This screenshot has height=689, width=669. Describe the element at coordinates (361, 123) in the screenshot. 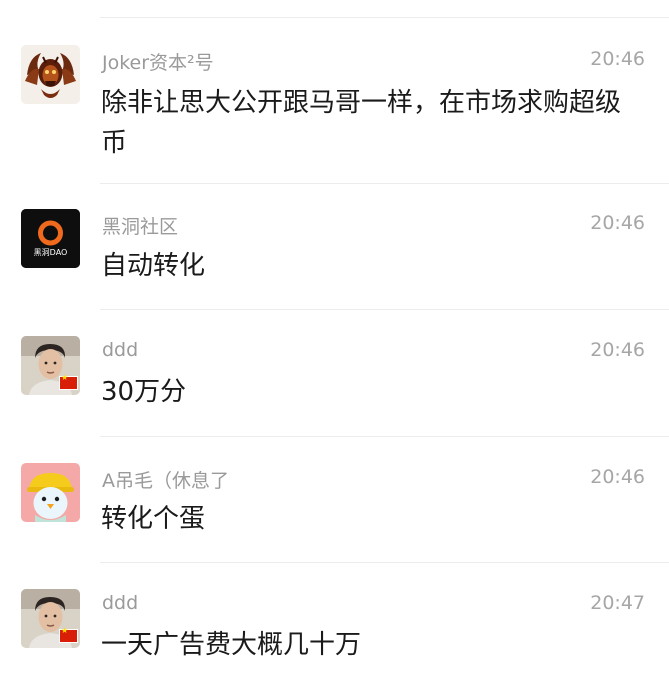

I see `message-text: 除非让思大公开跟马哥一样，在市场求购超级币` at that location.